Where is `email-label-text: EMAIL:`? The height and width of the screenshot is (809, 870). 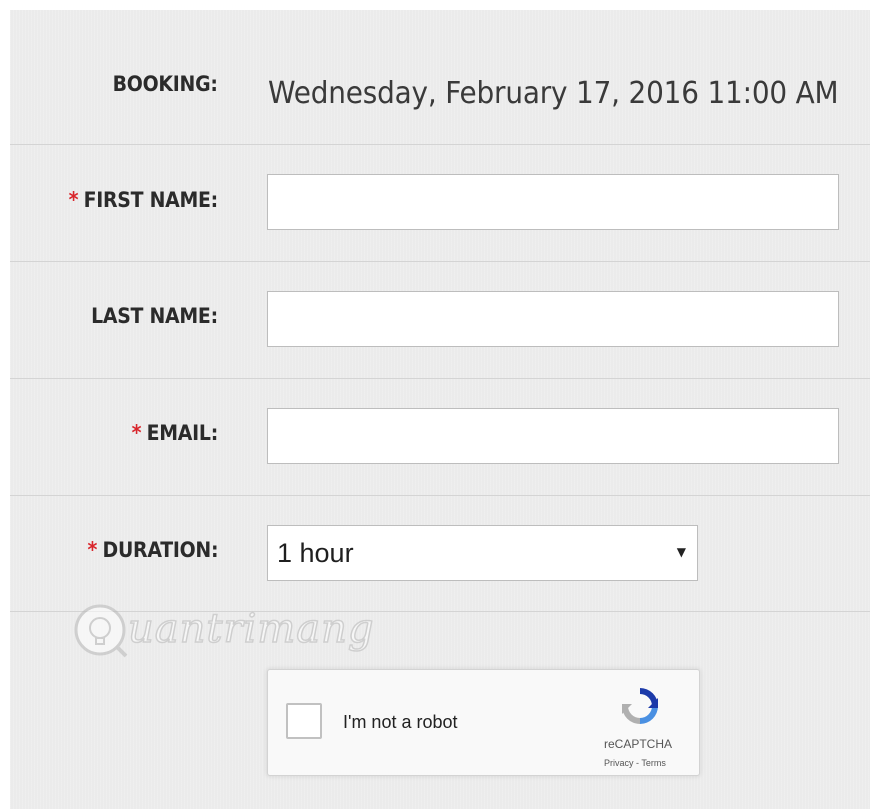
email-label-text: EMAIL: is located at coordinates (182, 433).